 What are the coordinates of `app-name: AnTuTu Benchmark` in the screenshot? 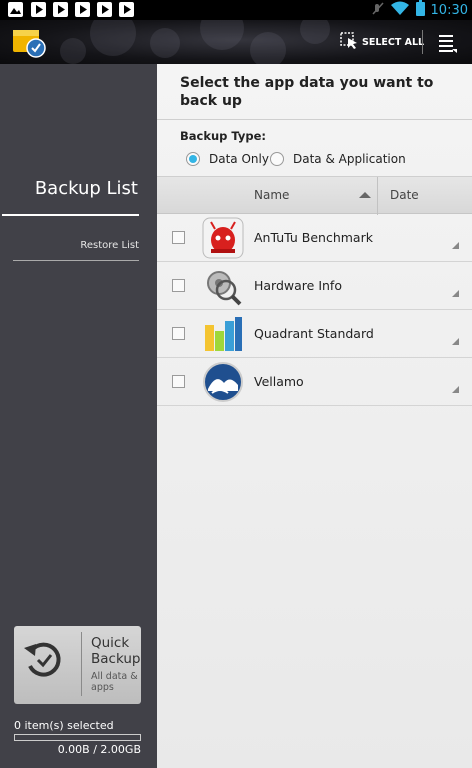 It's located at (313, 237).